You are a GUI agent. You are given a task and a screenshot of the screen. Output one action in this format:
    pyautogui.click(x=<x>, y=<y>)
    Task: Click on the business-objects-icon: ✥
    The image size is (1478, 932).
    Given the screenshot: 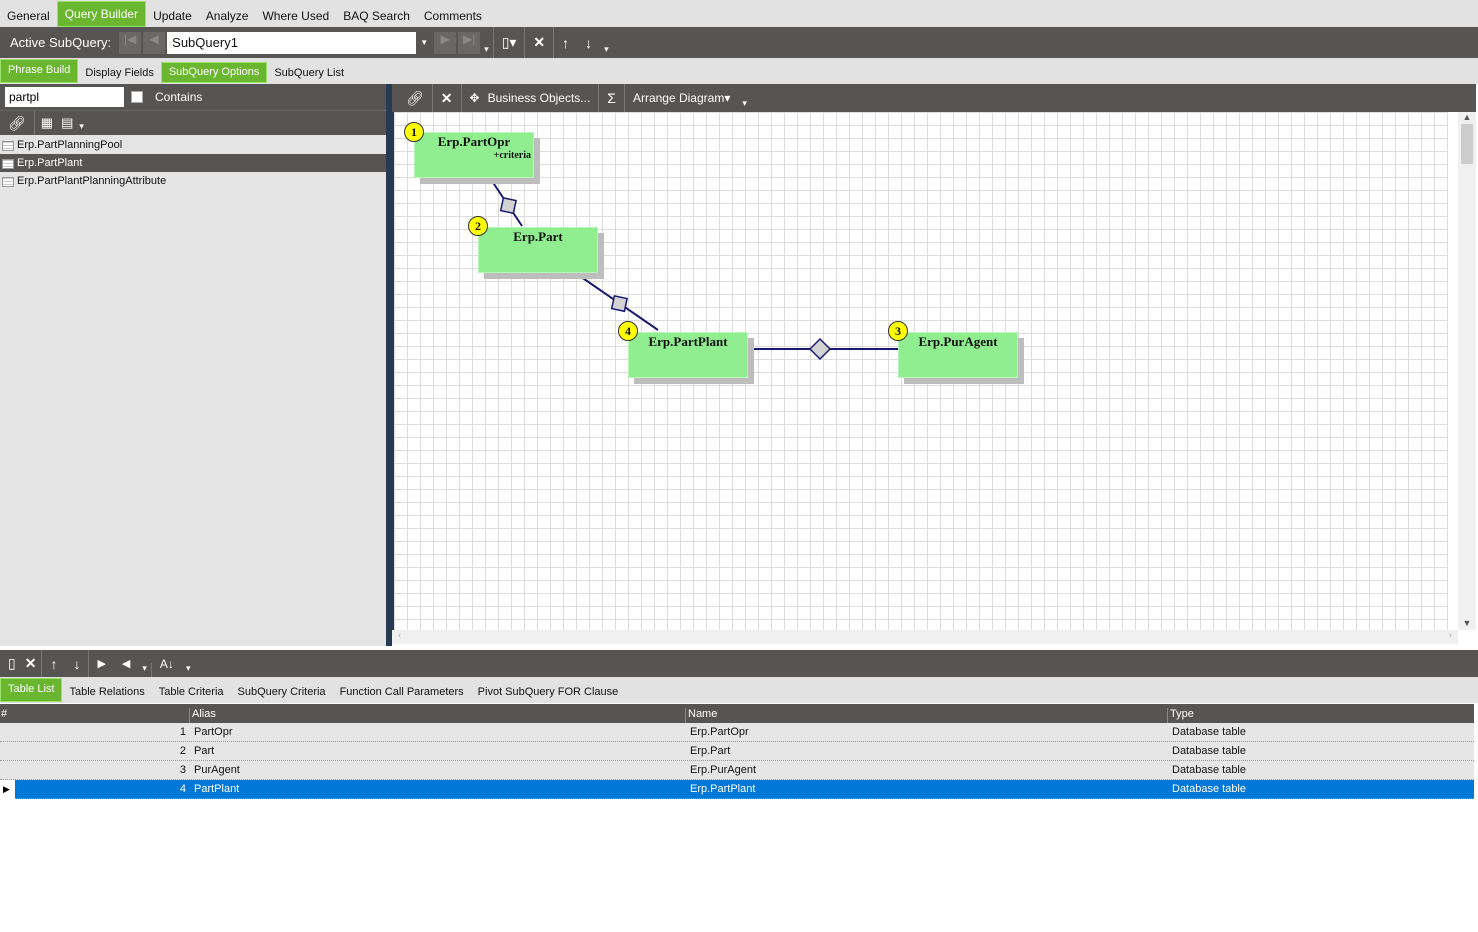 What is the action you would take?
    pyautogui.click(x=474, y=98)
    